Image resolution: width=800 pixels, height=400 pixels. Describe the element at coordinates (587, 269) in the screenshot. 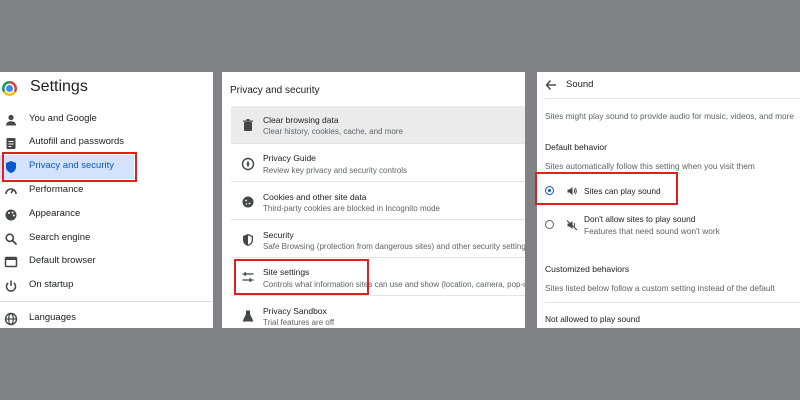

I see `customized-behaviors-heading: Customized behaviors` at that location.